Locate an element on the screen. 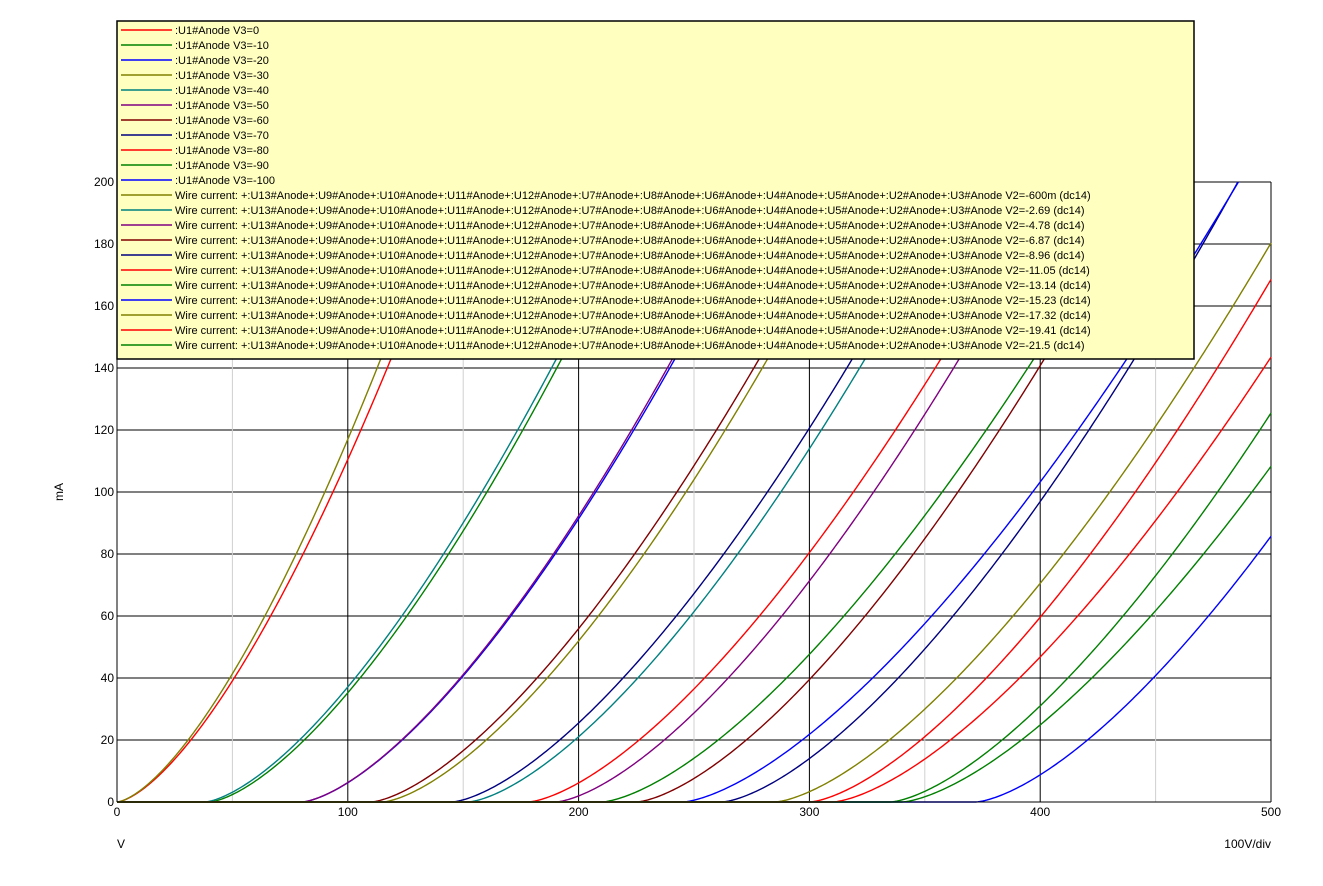 The width and height of the screenshot is (1323, 886). y-tick-label-20: 20 is located at coordinates (108, 740).